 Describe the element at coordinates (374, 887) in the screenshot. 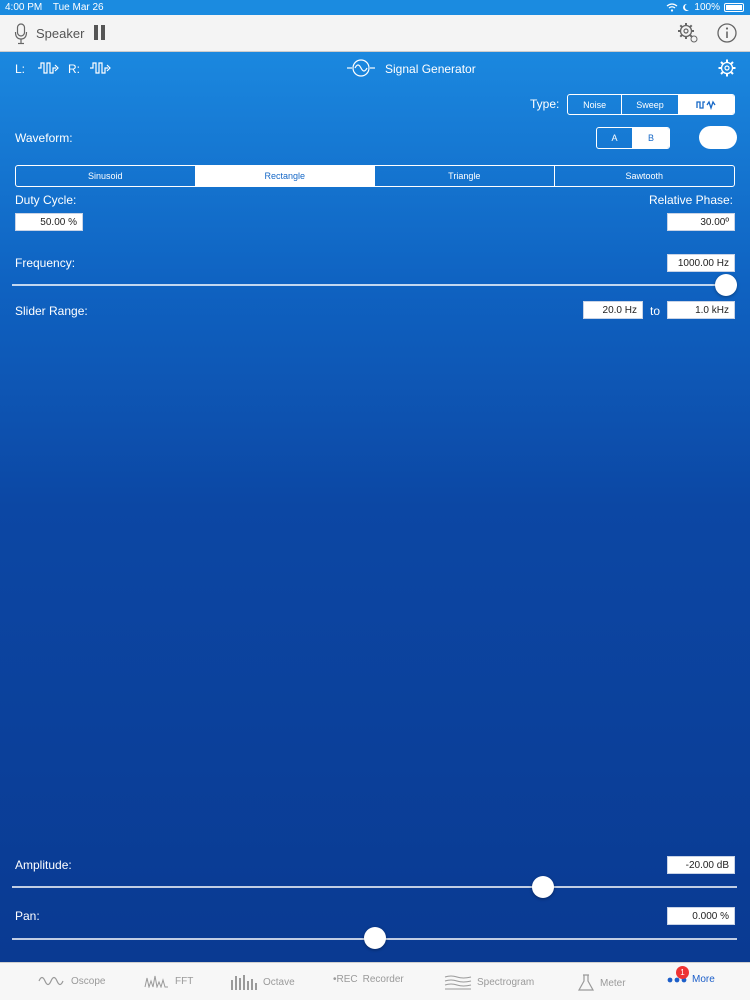

I see `amplitude-slider-track` at that location.